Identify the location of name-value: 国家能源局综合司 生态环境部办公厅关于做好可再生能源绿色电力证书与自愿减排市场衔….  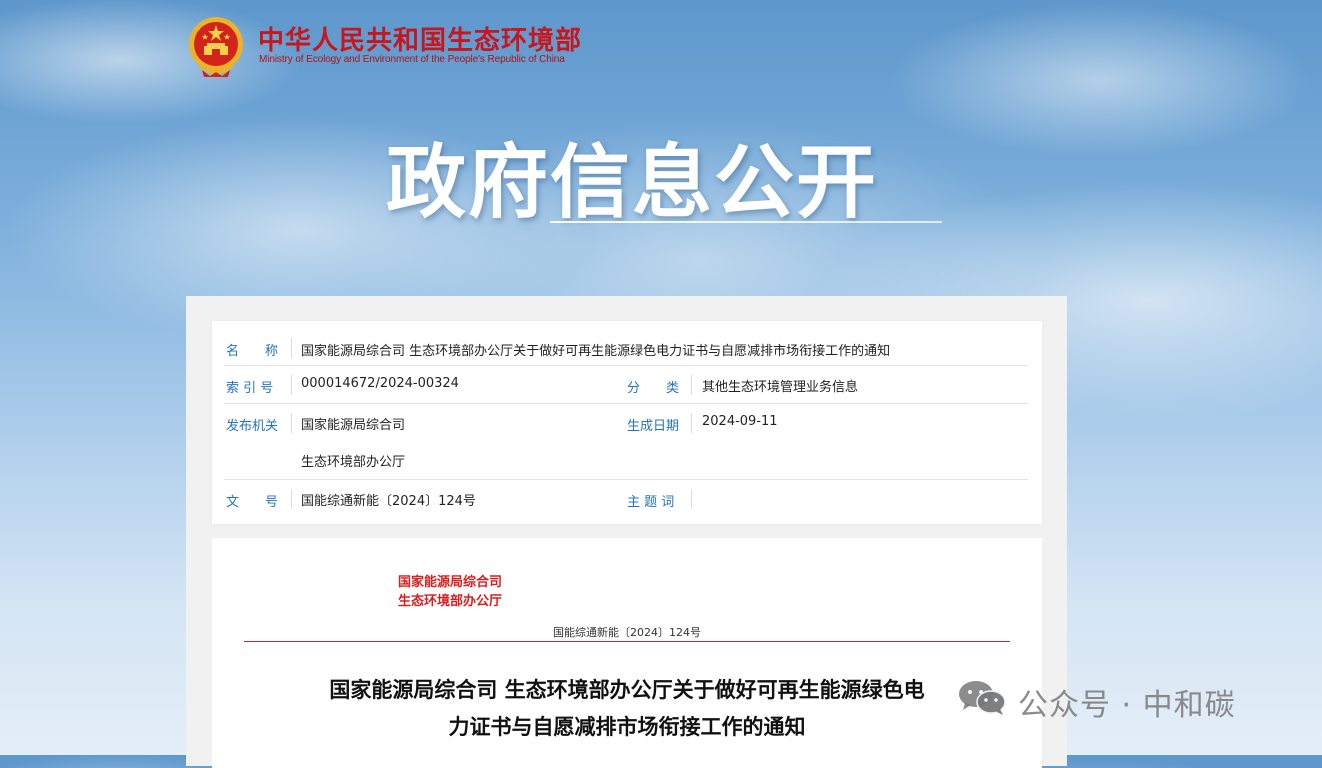
(596, 351).